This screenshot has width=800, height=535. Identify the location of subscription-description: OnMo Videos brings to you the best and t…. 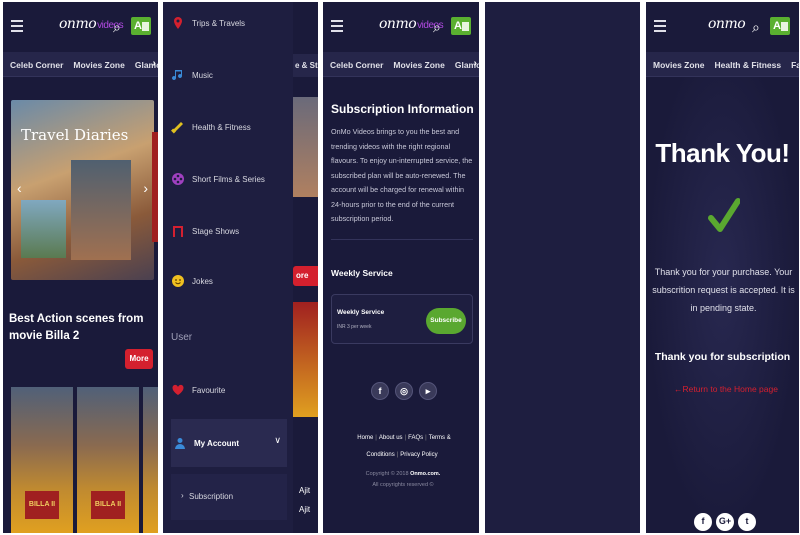
(402, 175).